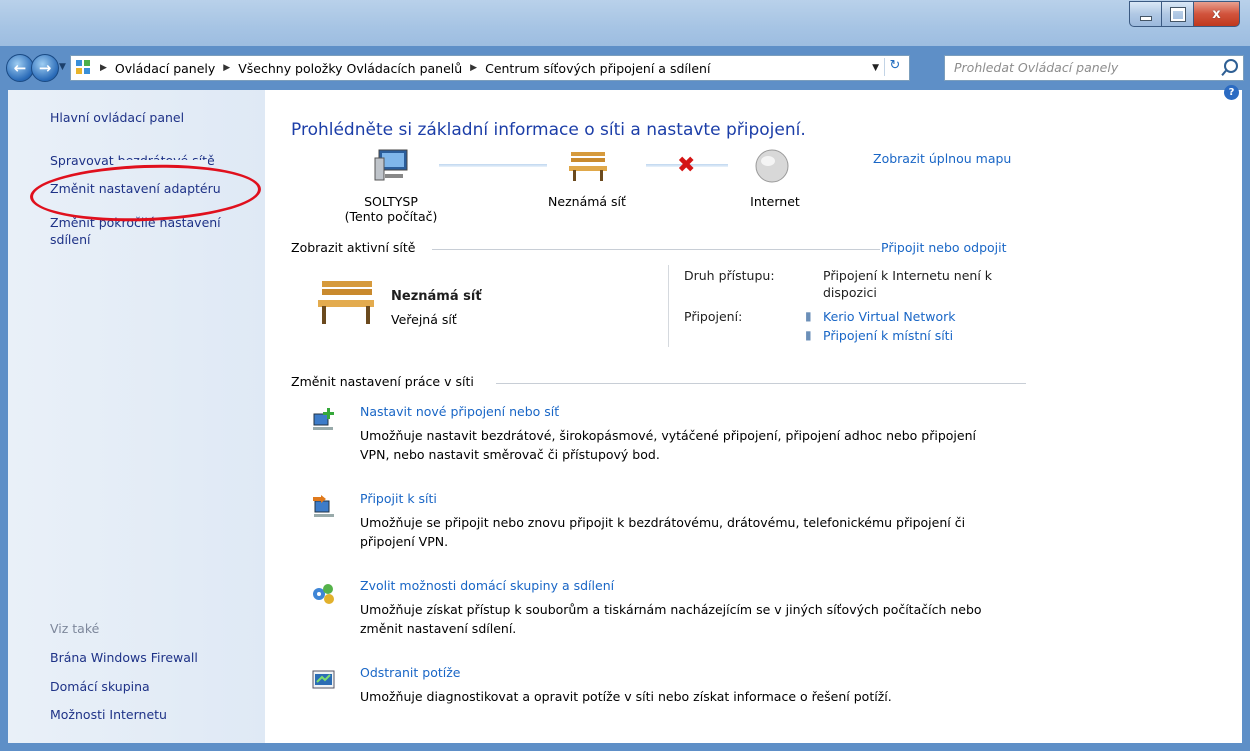 This screenshot has height=751, width=1250. I want to click on connect-disconnect-link: Připojit nebo odpojit, so click(944, 247).